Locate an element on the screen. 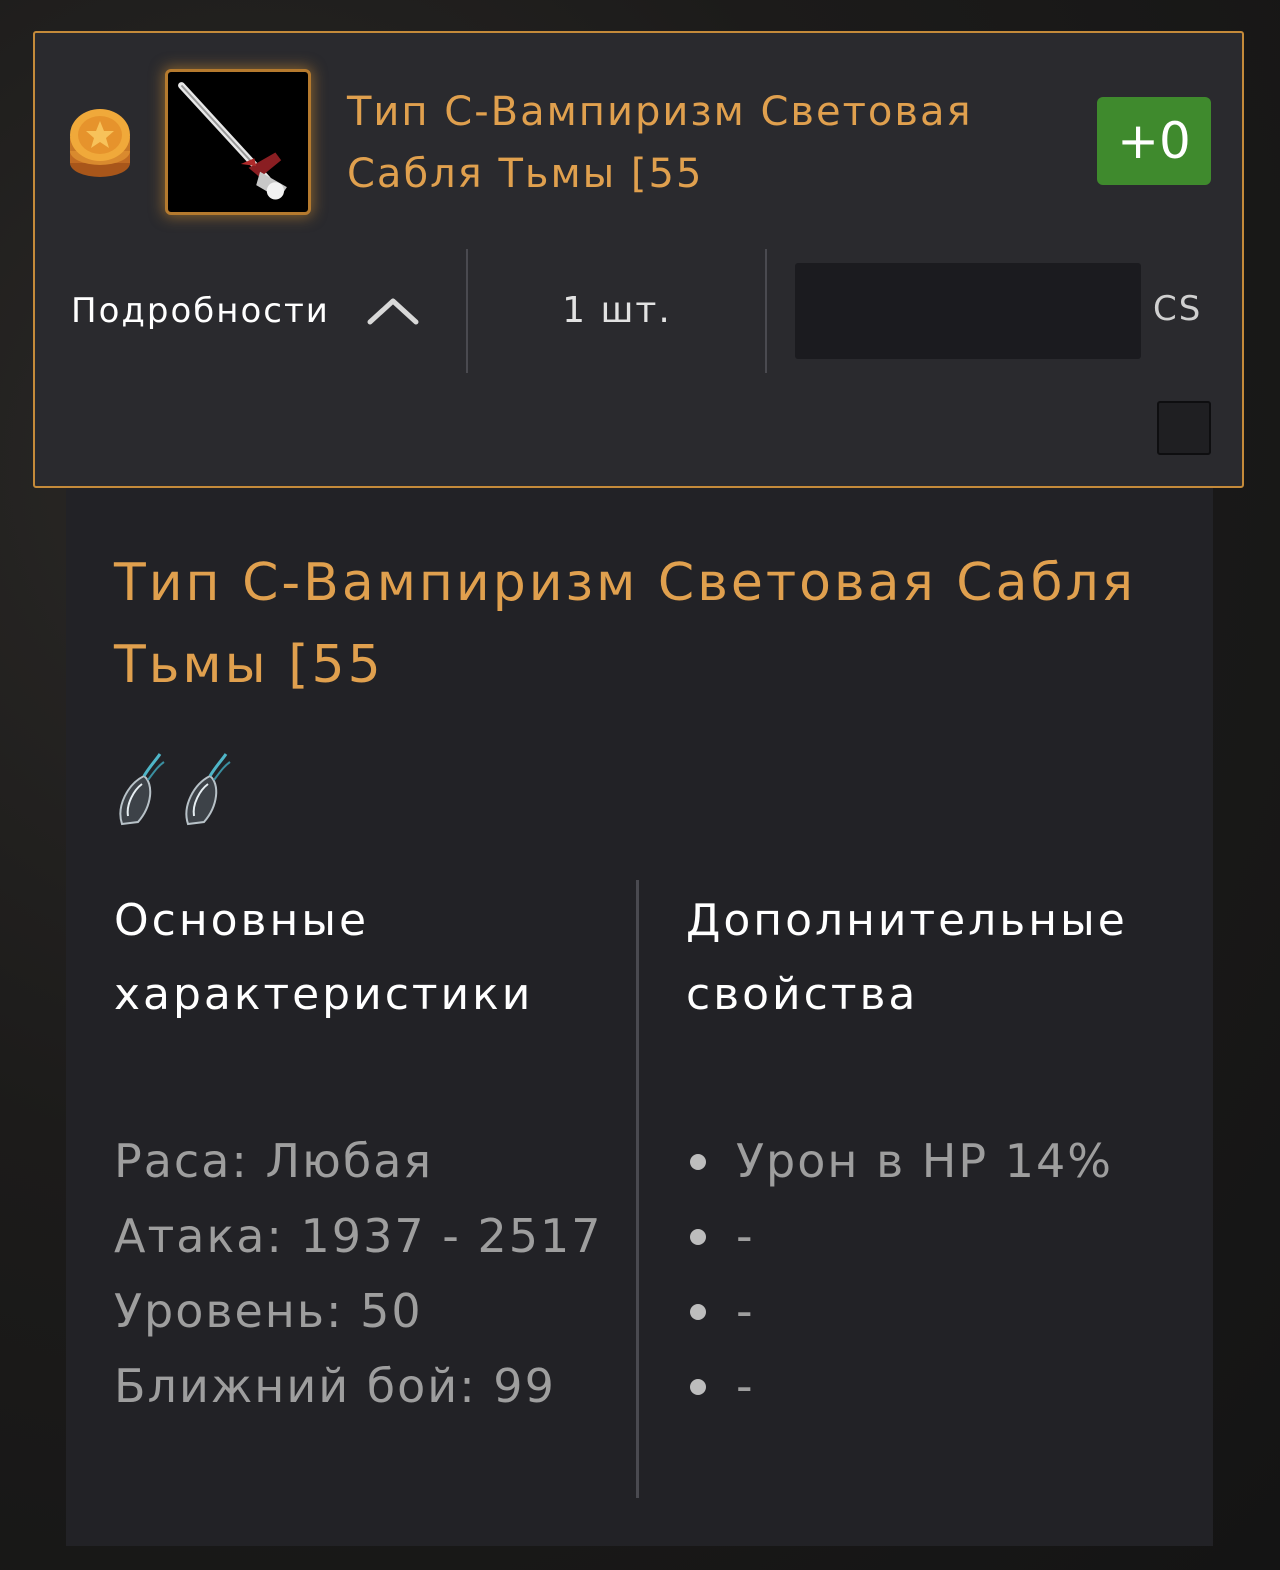  currency-label: CS is located at coordinates (1178, 309).